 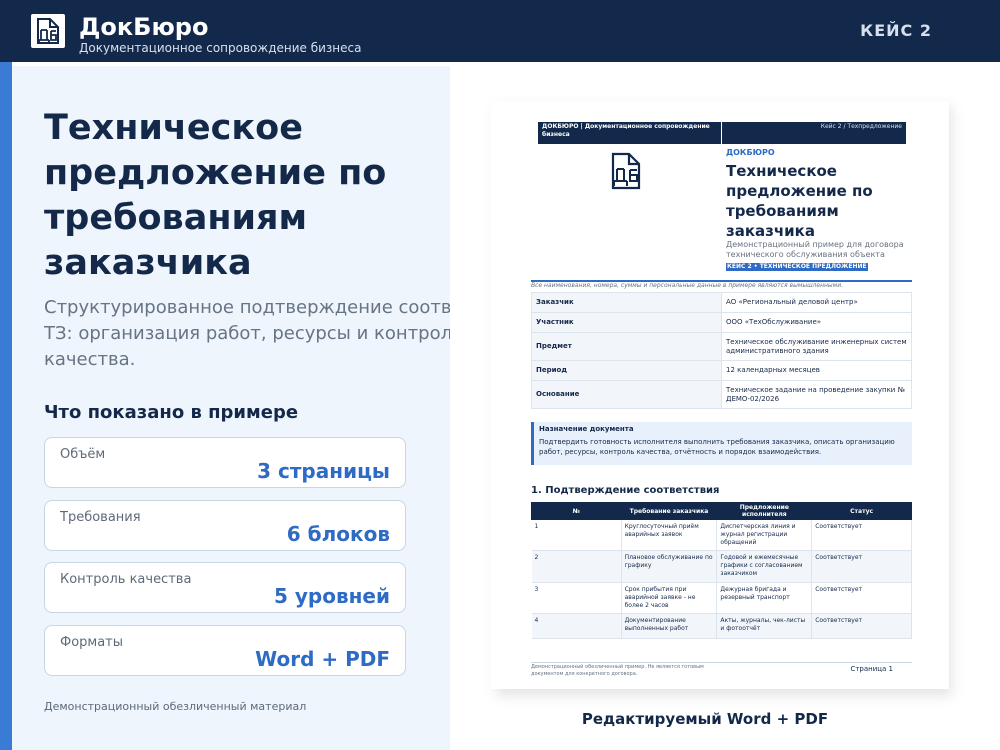 I want to click on stat-value: 5 уровней, so click(x=331, y=596).